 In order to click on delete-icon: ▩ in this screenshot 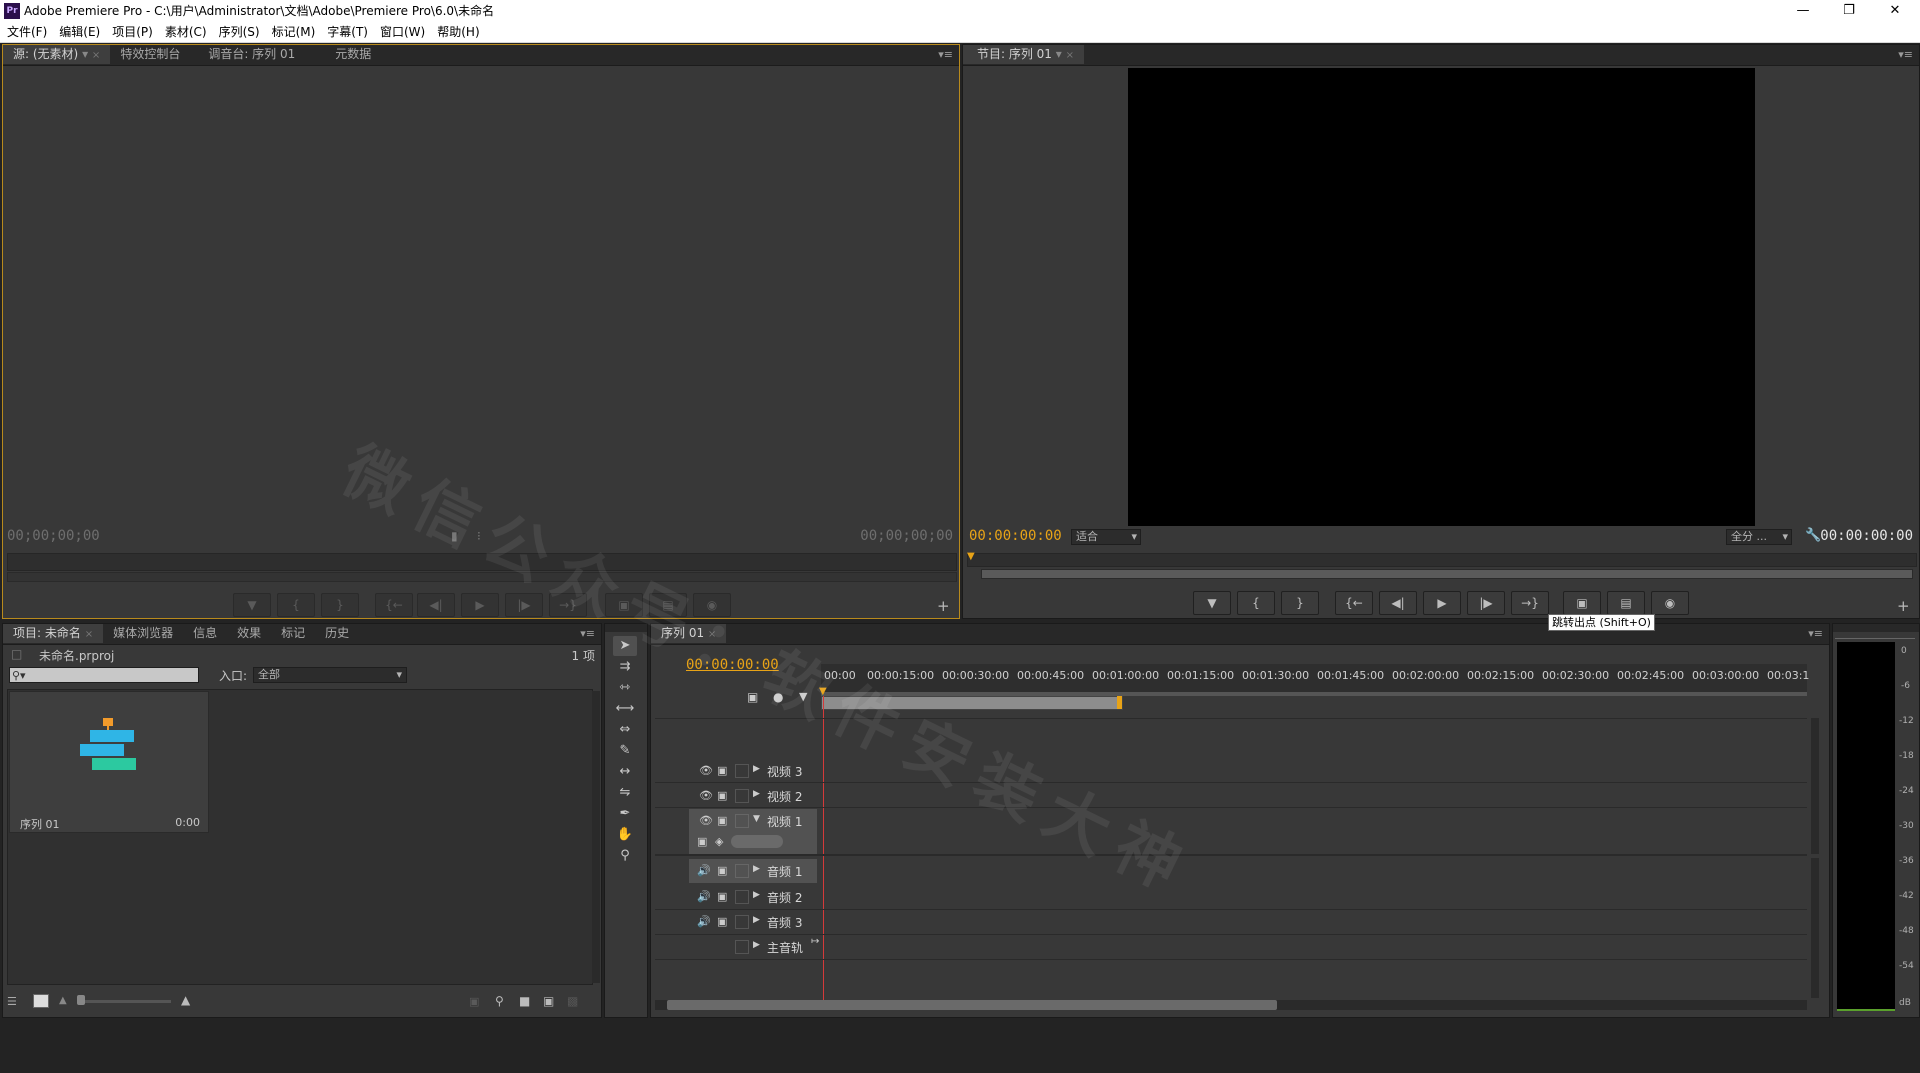, I will do `click(572, 1001)`.